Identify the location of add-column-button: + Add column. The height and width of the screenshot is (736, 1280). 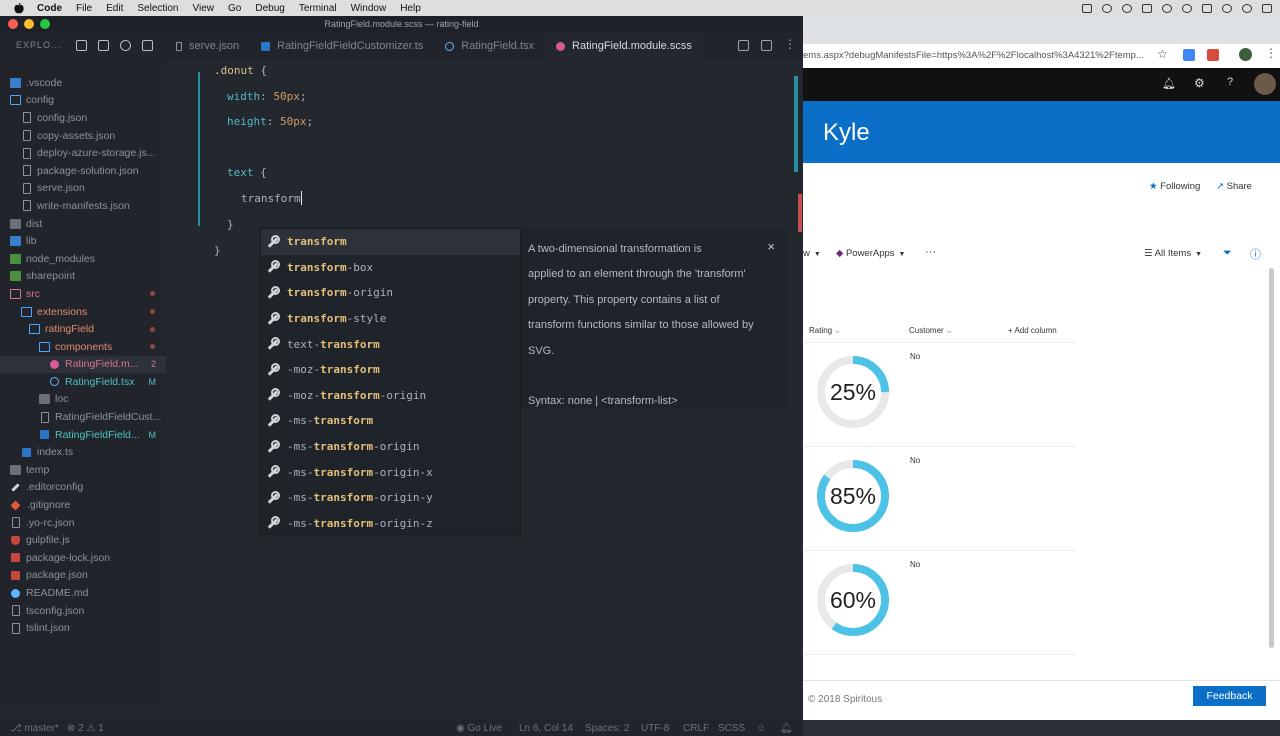
(1032, 330).